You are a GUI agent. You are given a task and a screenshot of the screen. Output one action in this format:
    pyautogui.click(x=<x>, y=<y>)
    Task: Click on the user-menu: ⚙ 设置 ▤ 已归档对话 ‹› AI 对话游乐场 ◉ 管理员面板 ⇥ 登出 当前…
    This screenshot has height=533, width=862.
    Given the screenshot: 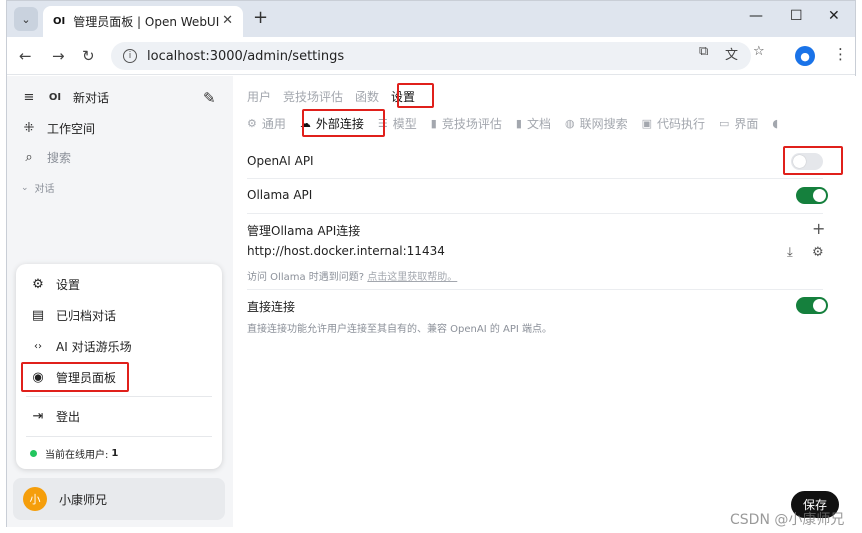 What is the action you would take?
    pyautogui.click(x=119, y=366)
    